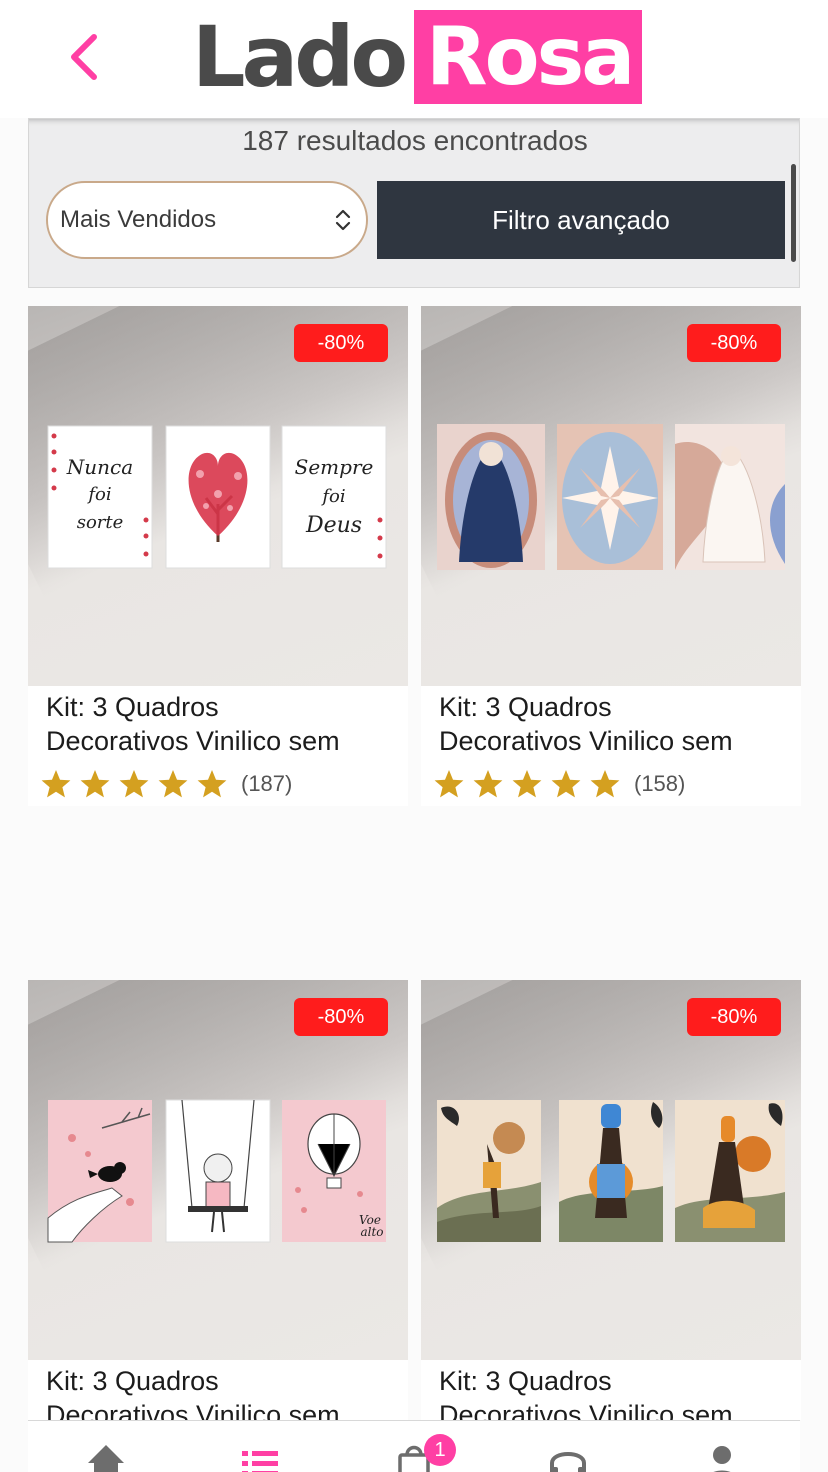 The image size is (828, 1472). I want to click on home-icon, so click(106, 1458).